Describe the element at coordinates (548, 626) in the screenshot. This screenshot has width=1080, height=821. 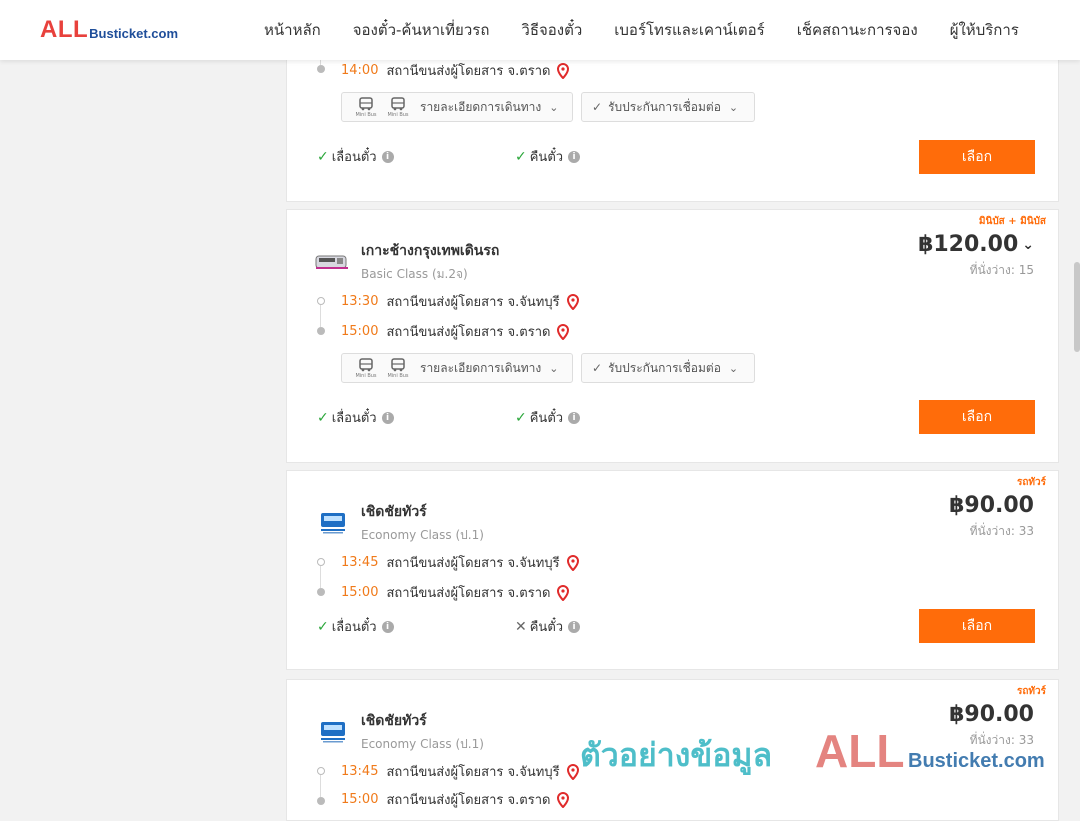
I see `refund-feature: ✕ คืนตั๋ว i` at that location.